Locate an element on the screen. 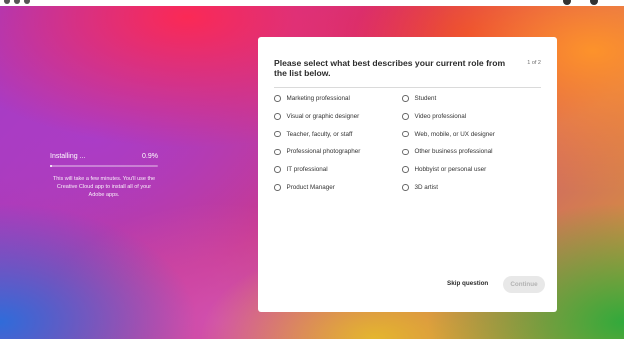 Image resolution: width=624 pixels, height=339 pixels. role-option-label: Teacher, faculty, or staff is located at coordinates (319, 134).